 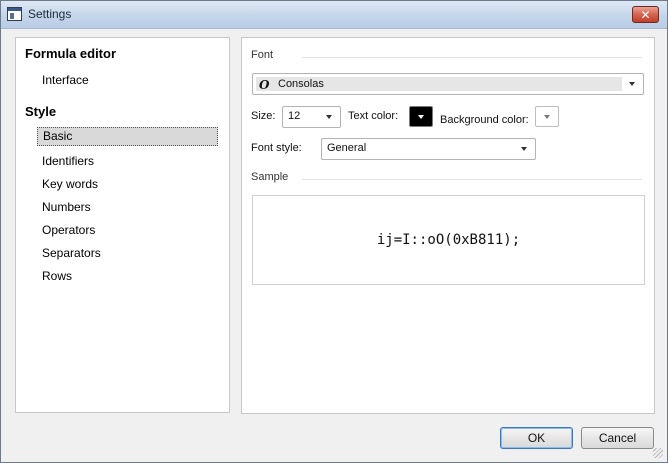 I want to click on tree-item-basic: Basic, so click(x=127, y=136).